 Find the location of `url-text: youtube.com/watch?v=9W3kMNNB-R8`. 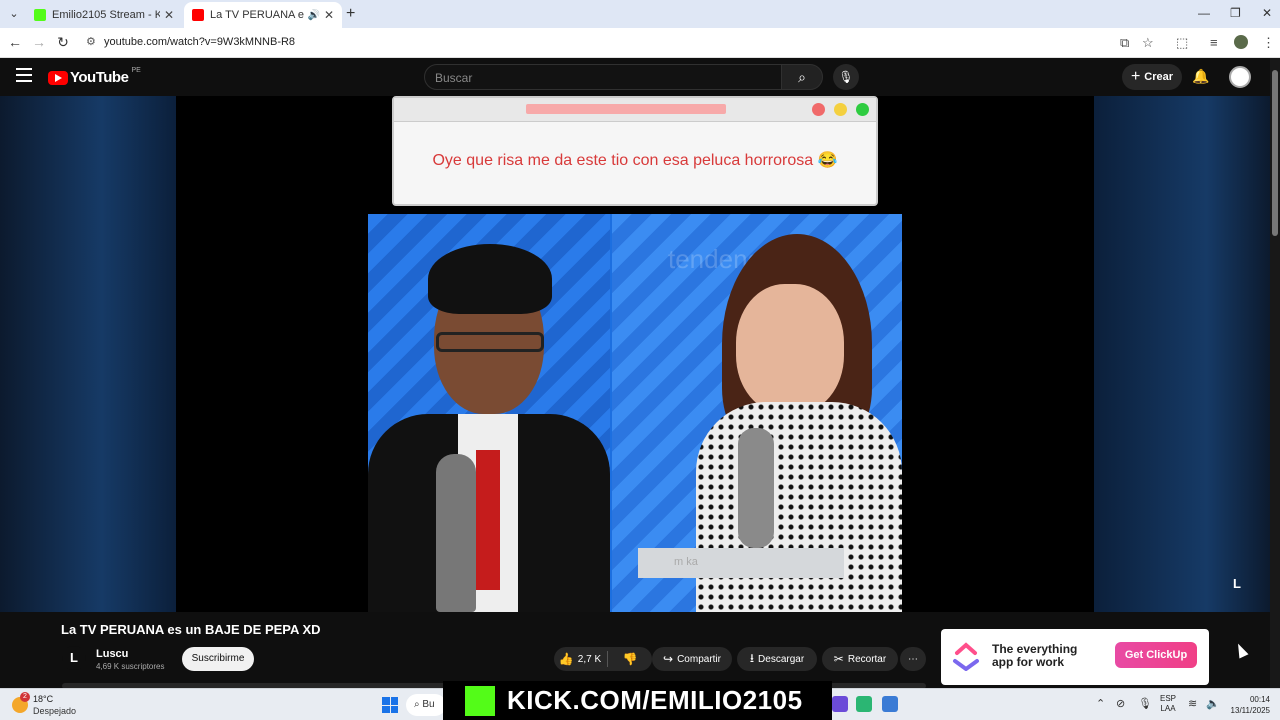

url-text: youtube.com/watch?v=9W3kMNNB-R8 is located at coordinates (199, 42).